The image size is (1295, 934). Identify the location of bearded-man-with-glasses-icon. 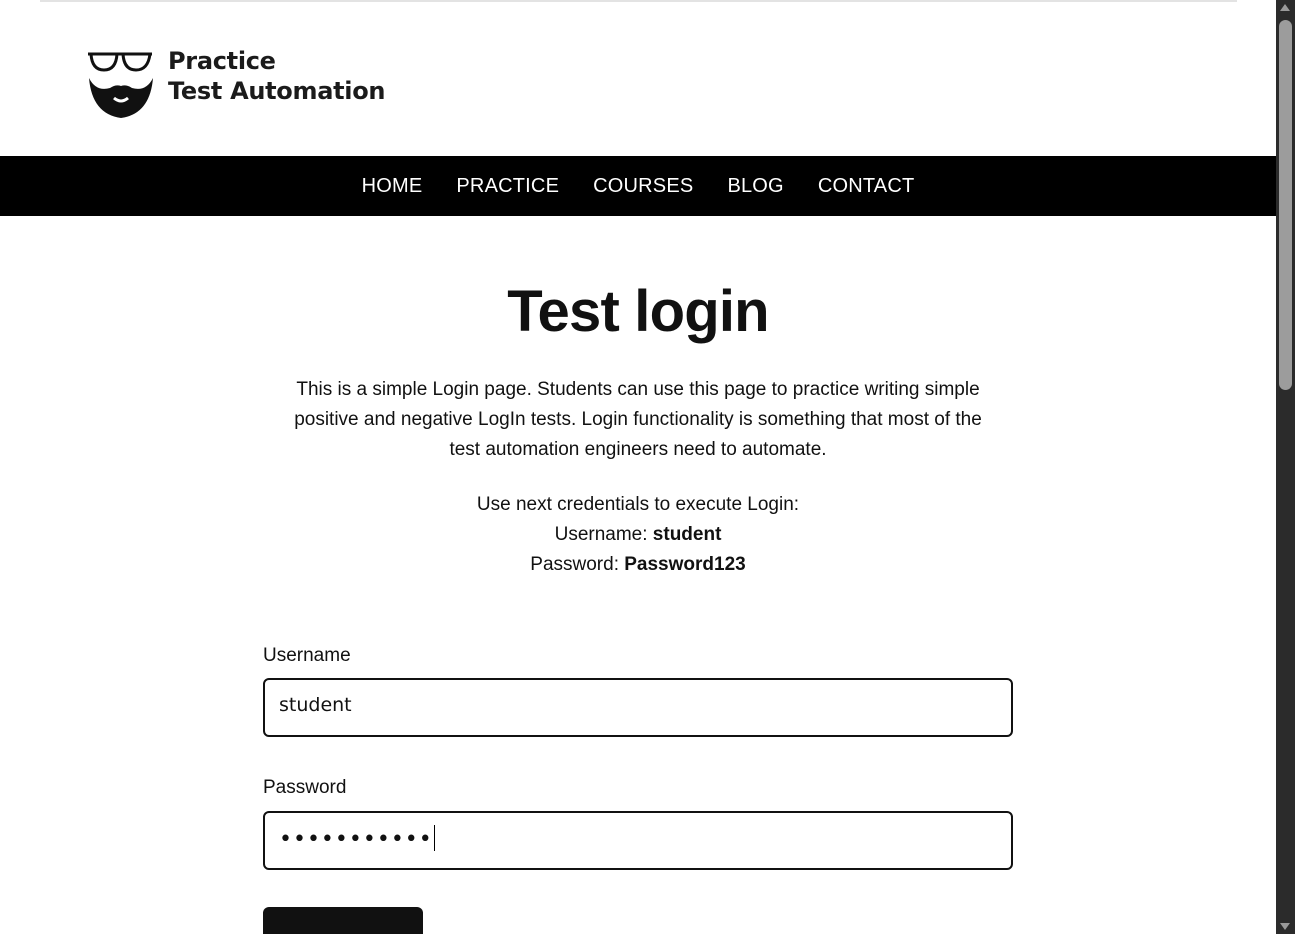
(120, 85).